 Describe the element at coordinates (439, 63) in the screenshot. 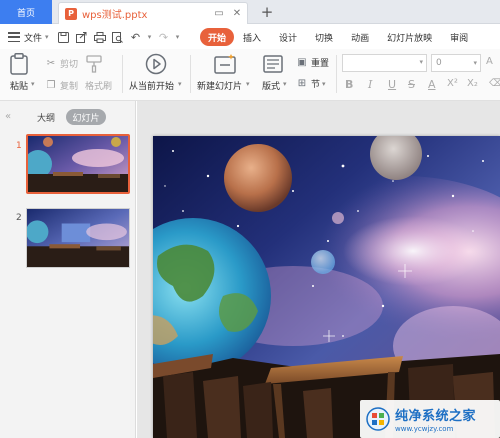

I see `font-size-value: 0` at that location.